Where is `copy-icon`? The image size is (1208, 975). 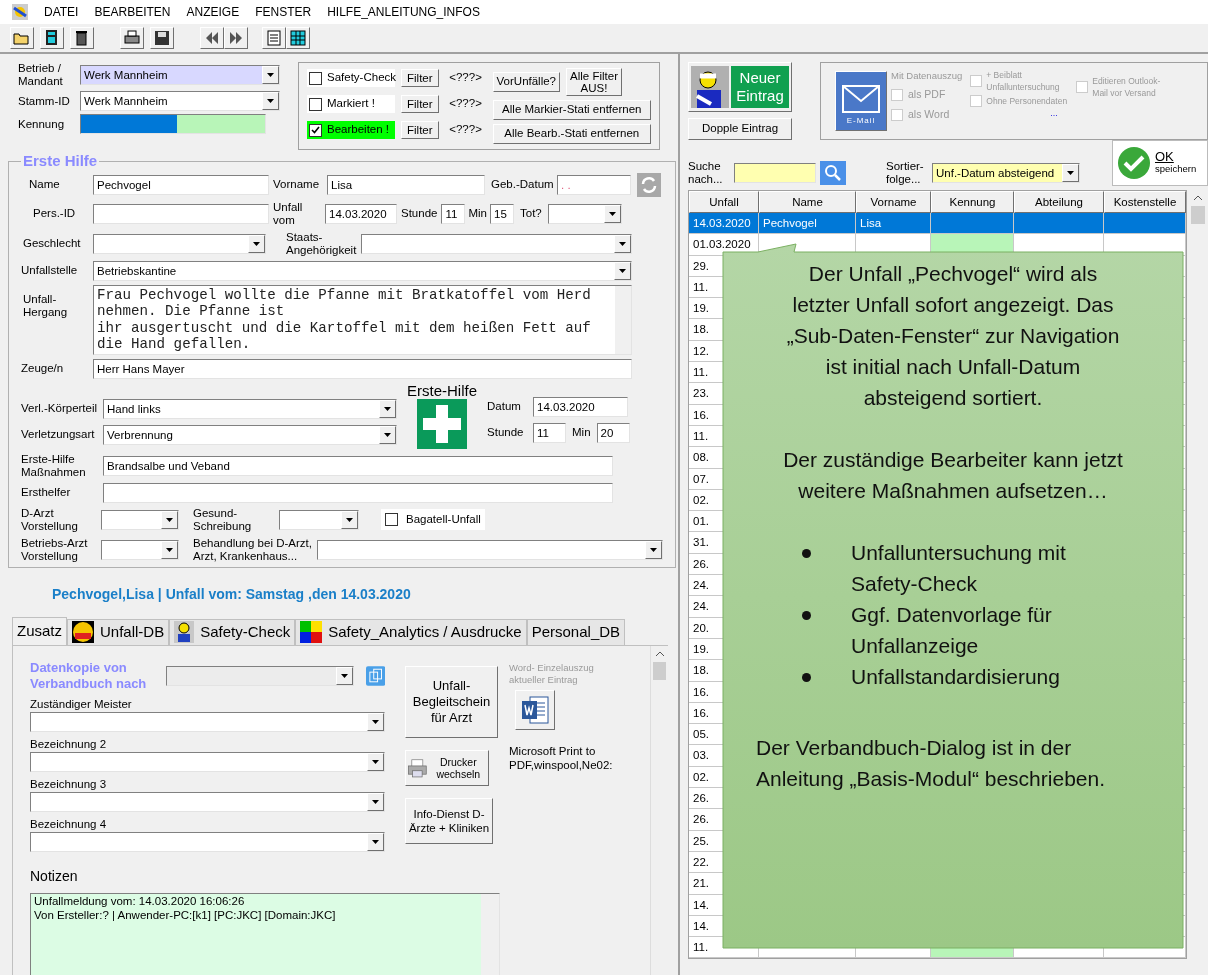 copy-icon is located at coordinates (375, 675).